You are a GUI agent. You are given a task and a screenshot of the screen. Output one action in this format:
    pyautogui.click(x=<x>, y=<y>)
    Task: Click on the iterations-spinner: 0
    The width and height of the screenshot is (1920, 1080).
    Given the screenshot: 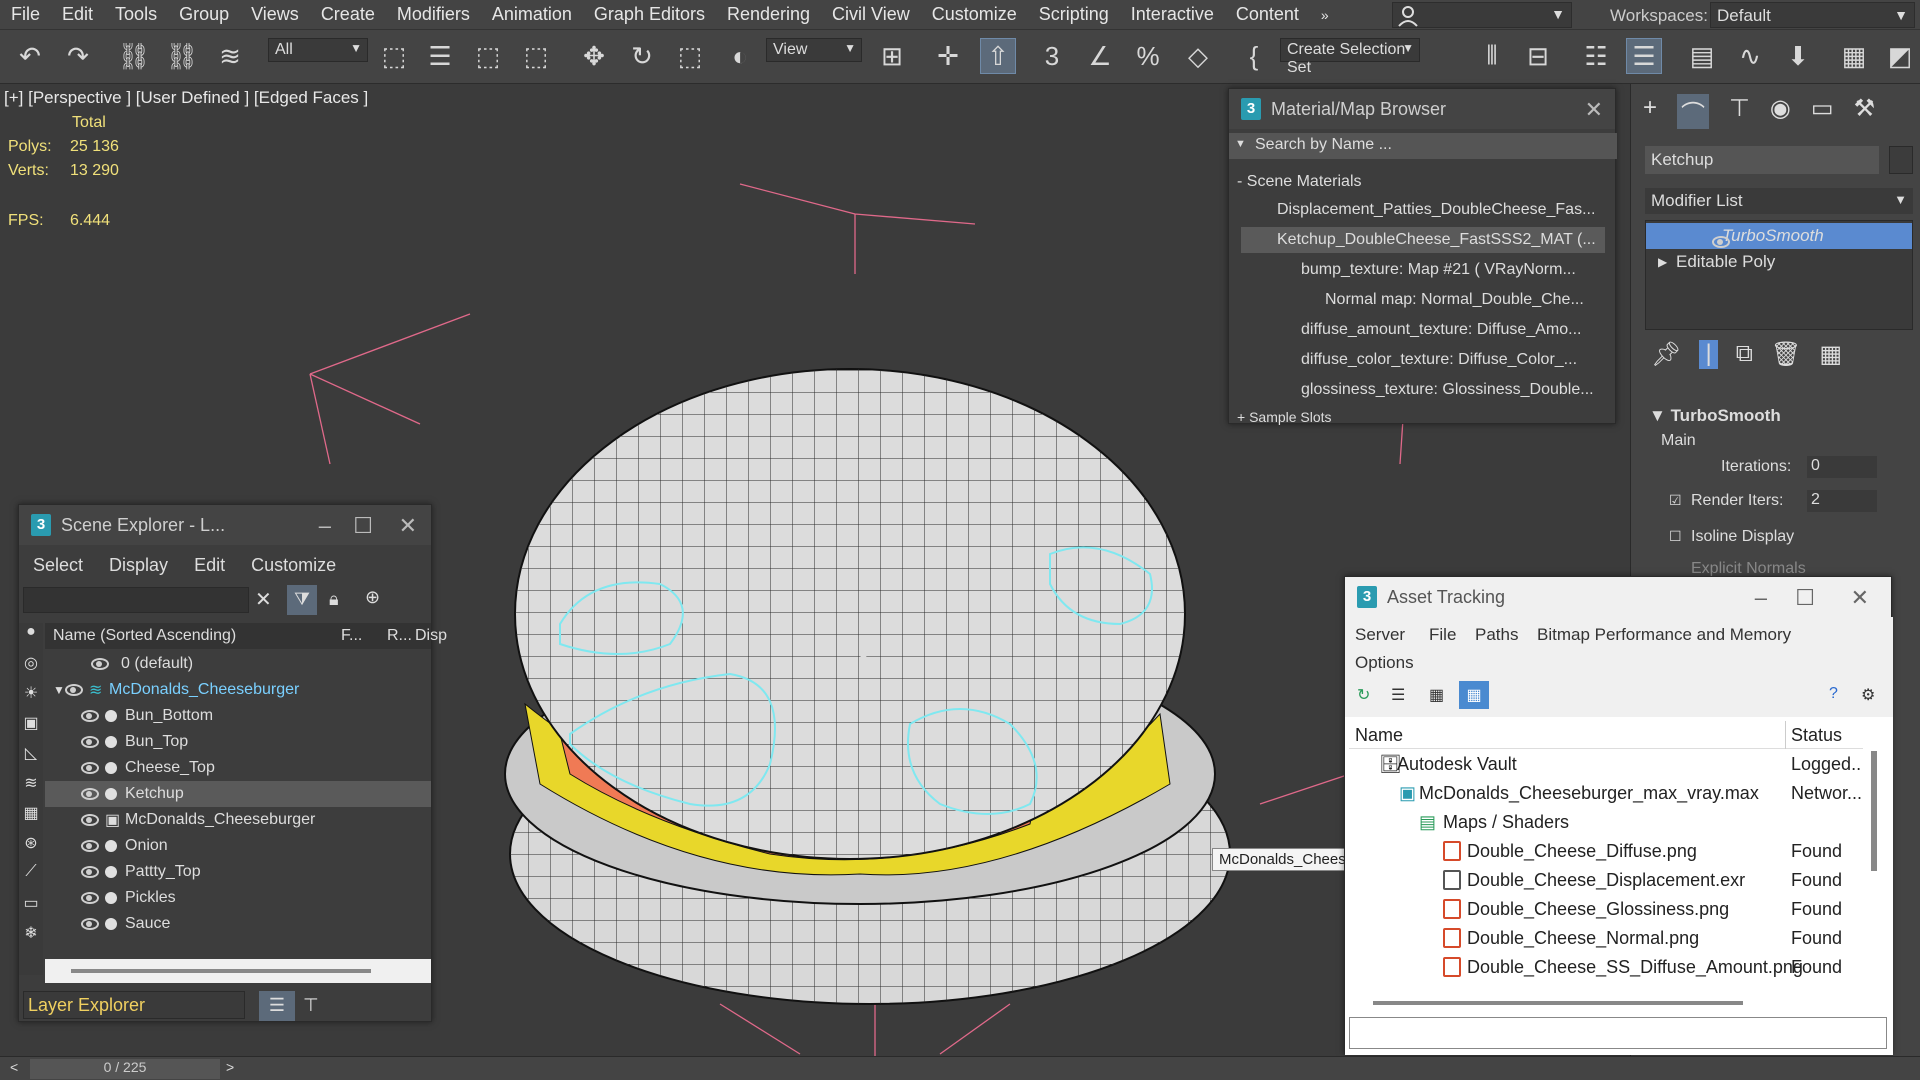 What is the action you would take?
    pyautogui.click(x=1842, y=467)
    